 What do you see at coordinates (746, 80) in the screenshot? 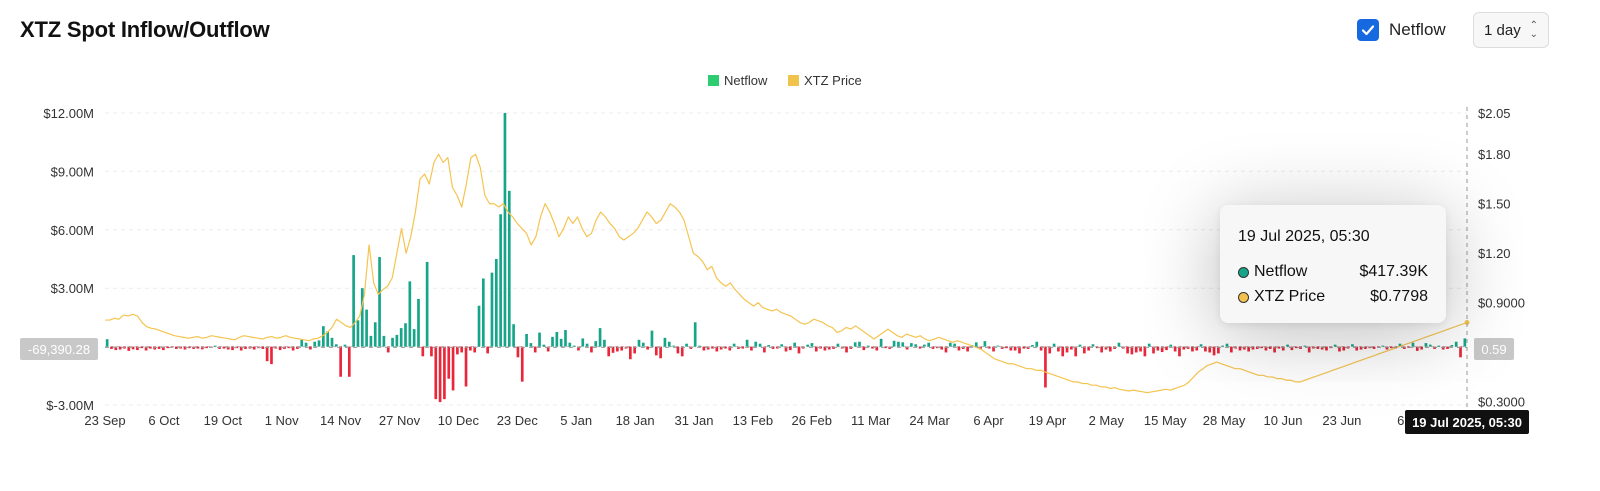
I see `legend-label-netflow: Netflow` at bounding box center [746, 80].